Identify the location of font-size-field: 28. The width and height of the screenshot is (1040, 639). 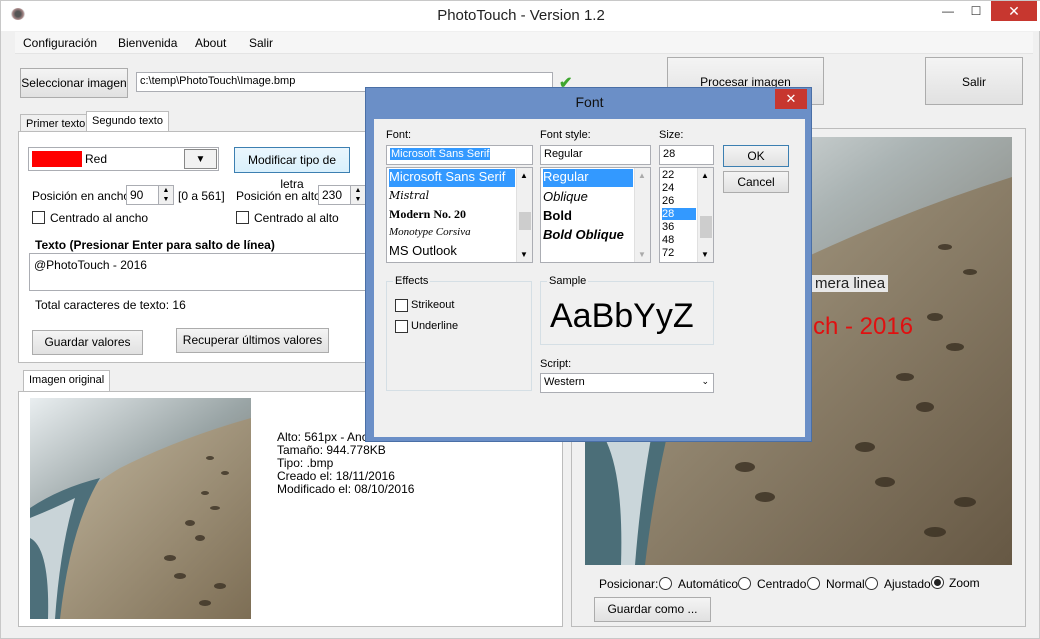
(686, 155).